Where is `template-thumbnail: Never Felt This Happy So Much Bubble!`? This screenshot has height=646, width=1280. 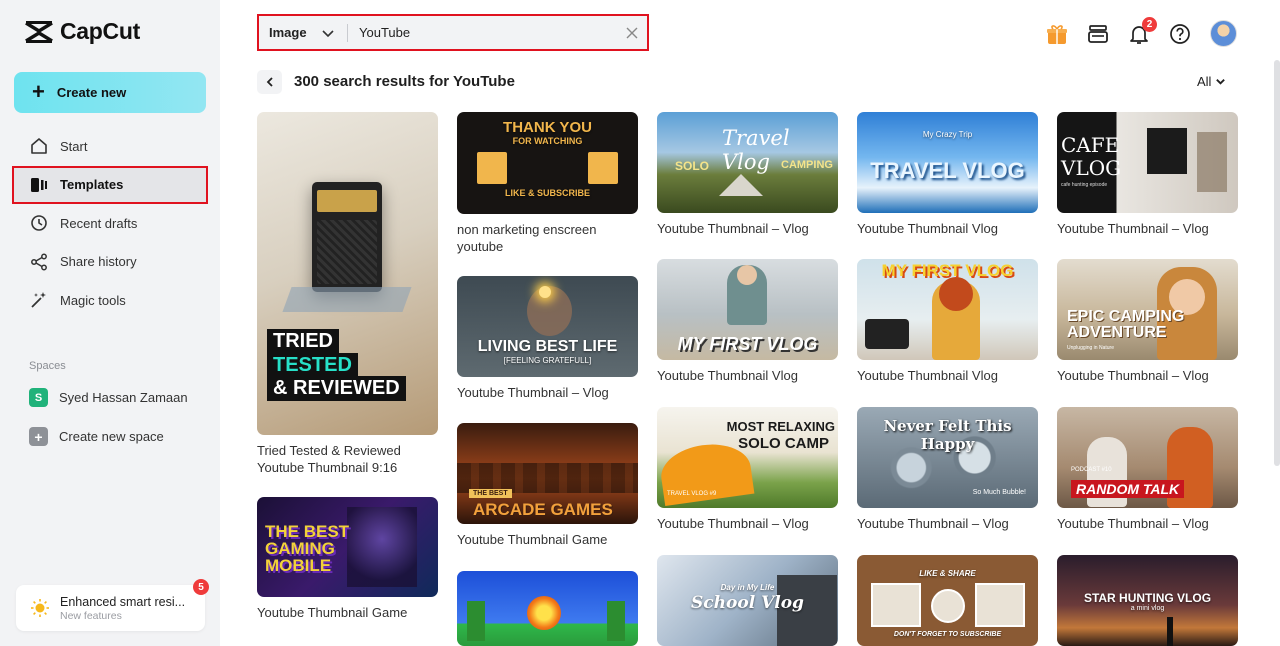 template-thumbnail: Never Felt This Happy So Much Bubble! is located at coordinates (947, 457).